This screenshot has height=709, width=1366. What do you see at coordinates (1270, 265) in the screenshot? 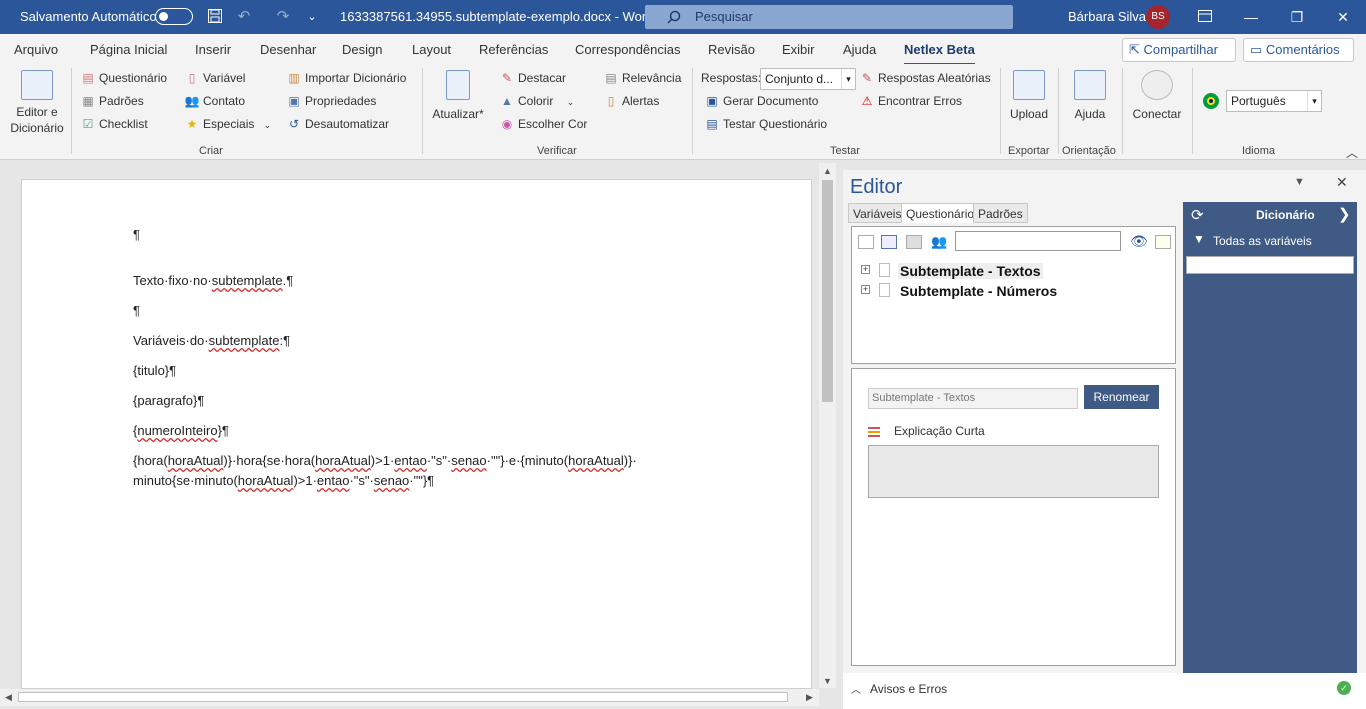
I see `dictionary-search-input` at bounding box center [1270, 265].